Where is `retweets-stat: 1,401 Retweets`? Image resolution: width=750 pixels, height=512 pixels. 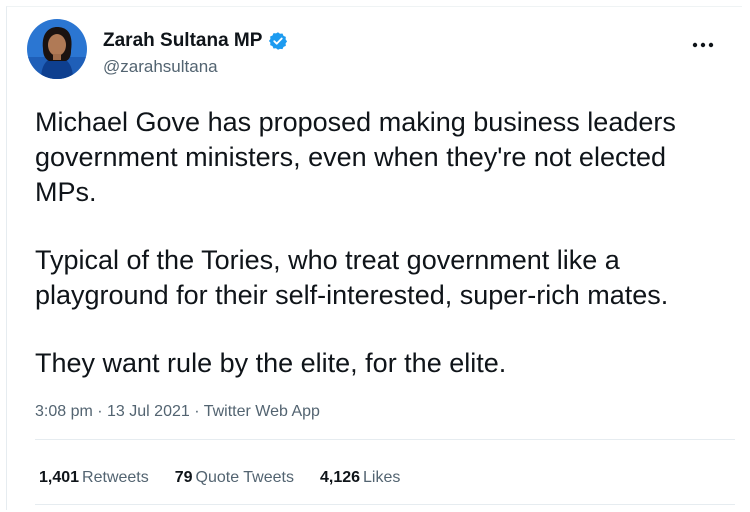 retweets-stat: 1,401 Retweets is located at coordinates (94, 478).